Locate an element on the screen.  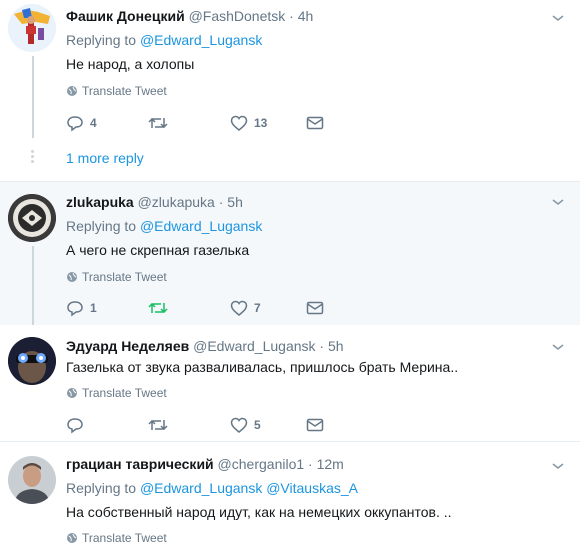
like-button: 13 is located at coordinates (248, 123).